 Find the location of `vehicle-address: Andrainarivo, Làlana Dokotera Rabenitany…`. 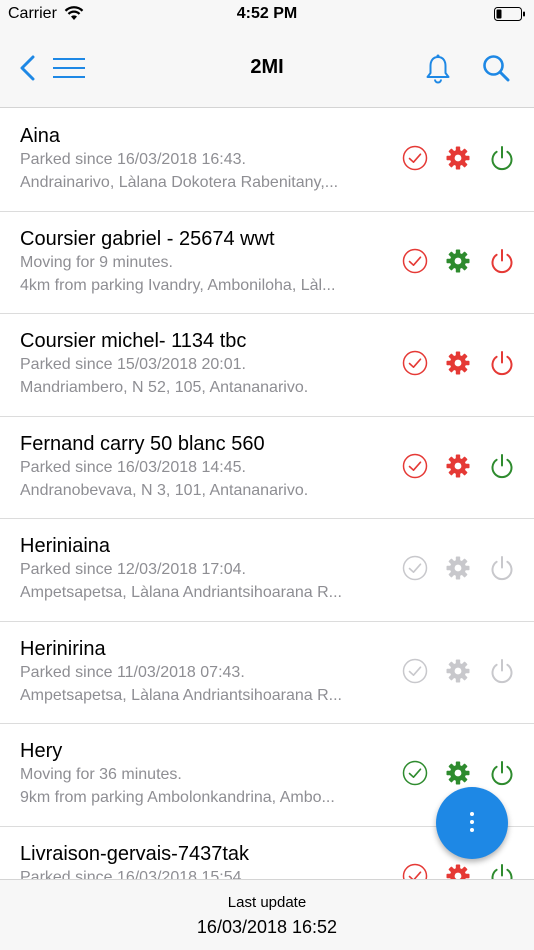

vehicle-address: Andrainarivo, Làlana Dokotera Rabenitany… is located at coordinates (179, 182).